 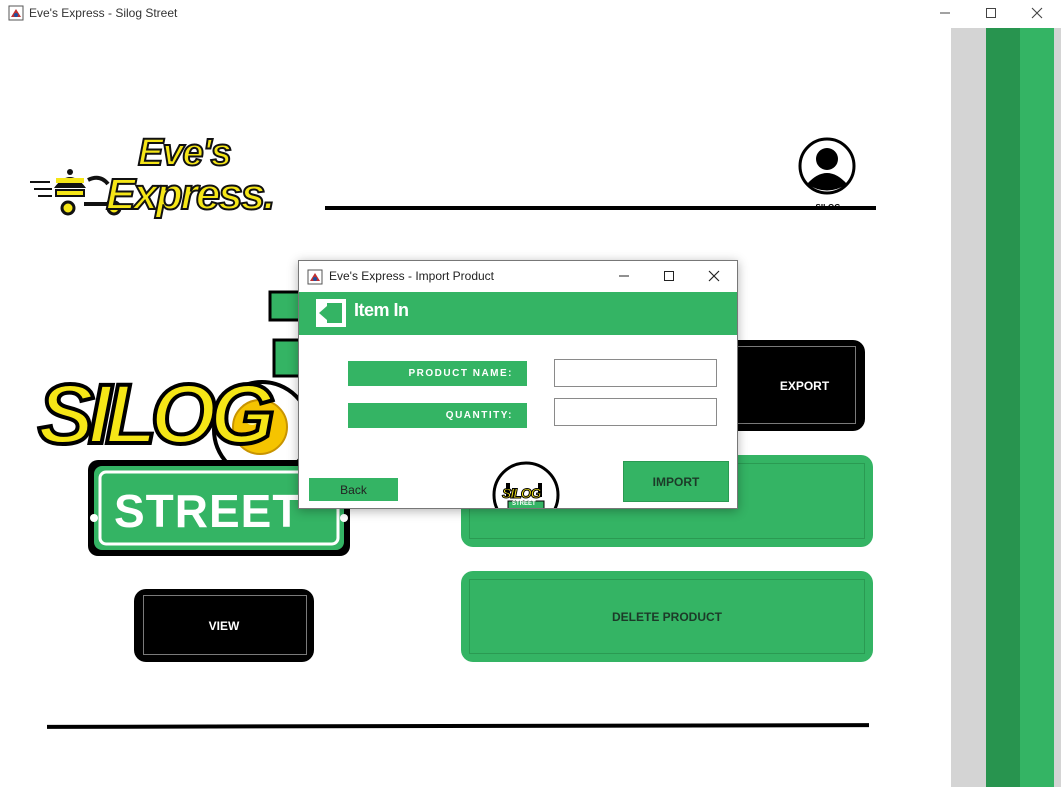 I want to click on back-button: Back, so click(x=353, y=489).